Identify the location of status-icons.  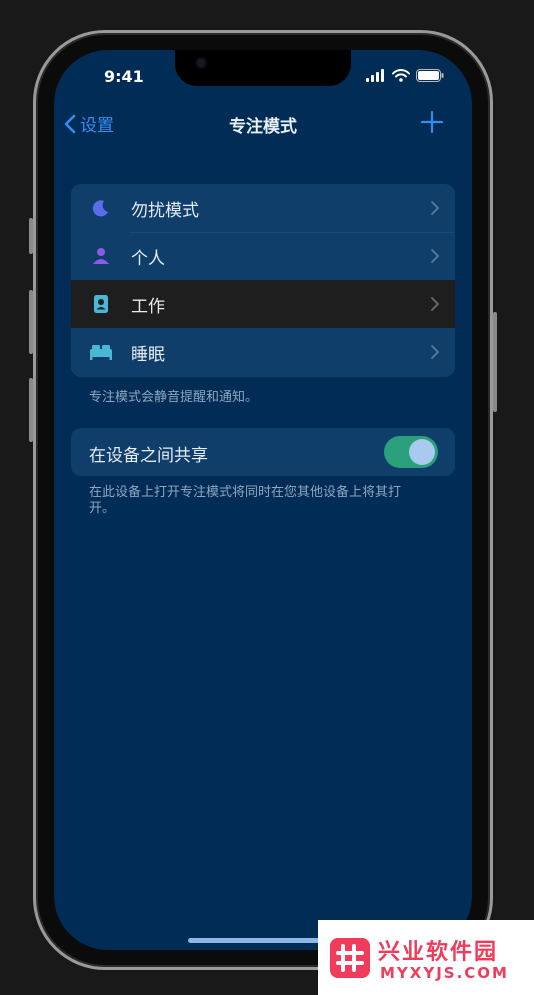
(405, 75).